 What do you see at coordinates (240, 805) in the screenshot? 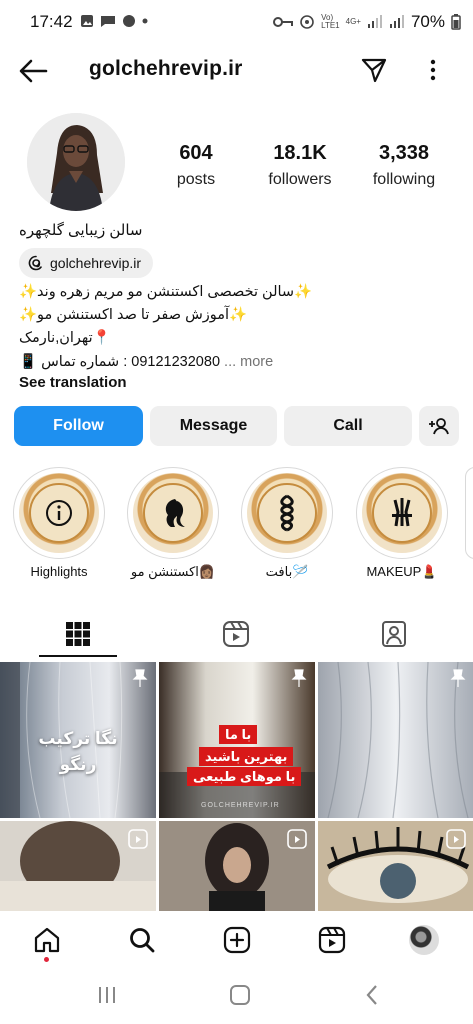
I see `post-watermark: GOLCHEHREVIP.IR` at bounding box center [240, 805].